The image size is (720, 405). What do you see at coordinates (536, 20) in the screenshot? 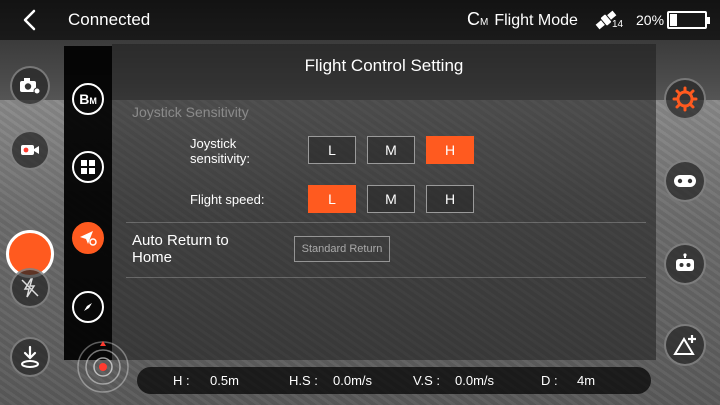
I see `flight-mode-label: Flight Mode` at bounding box center [536, 20].